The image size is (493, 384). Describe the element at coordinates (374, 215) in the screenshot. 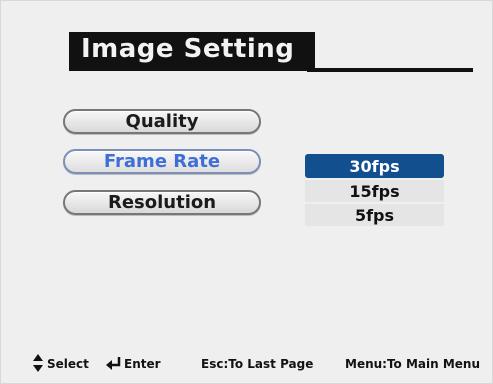

I see `option-5fps: 5fps` at that location.